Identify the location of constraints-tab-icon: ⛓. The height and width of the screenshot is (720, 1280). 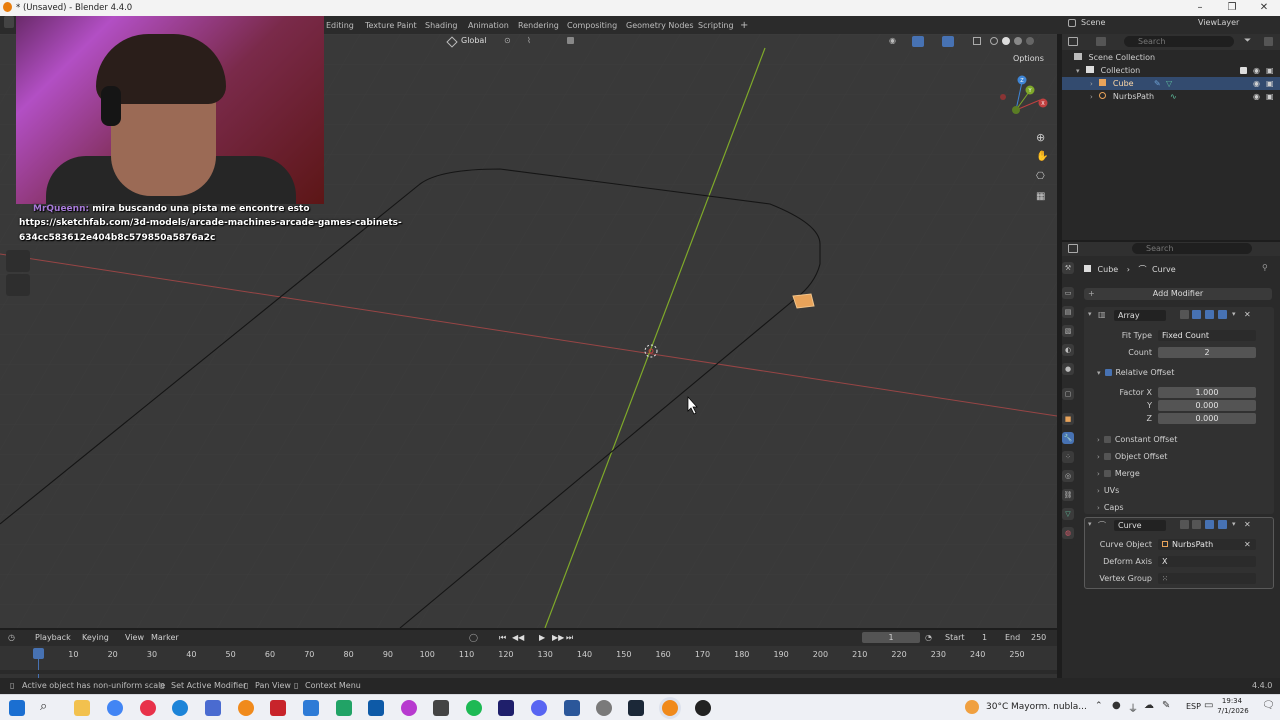
(1068, 495).